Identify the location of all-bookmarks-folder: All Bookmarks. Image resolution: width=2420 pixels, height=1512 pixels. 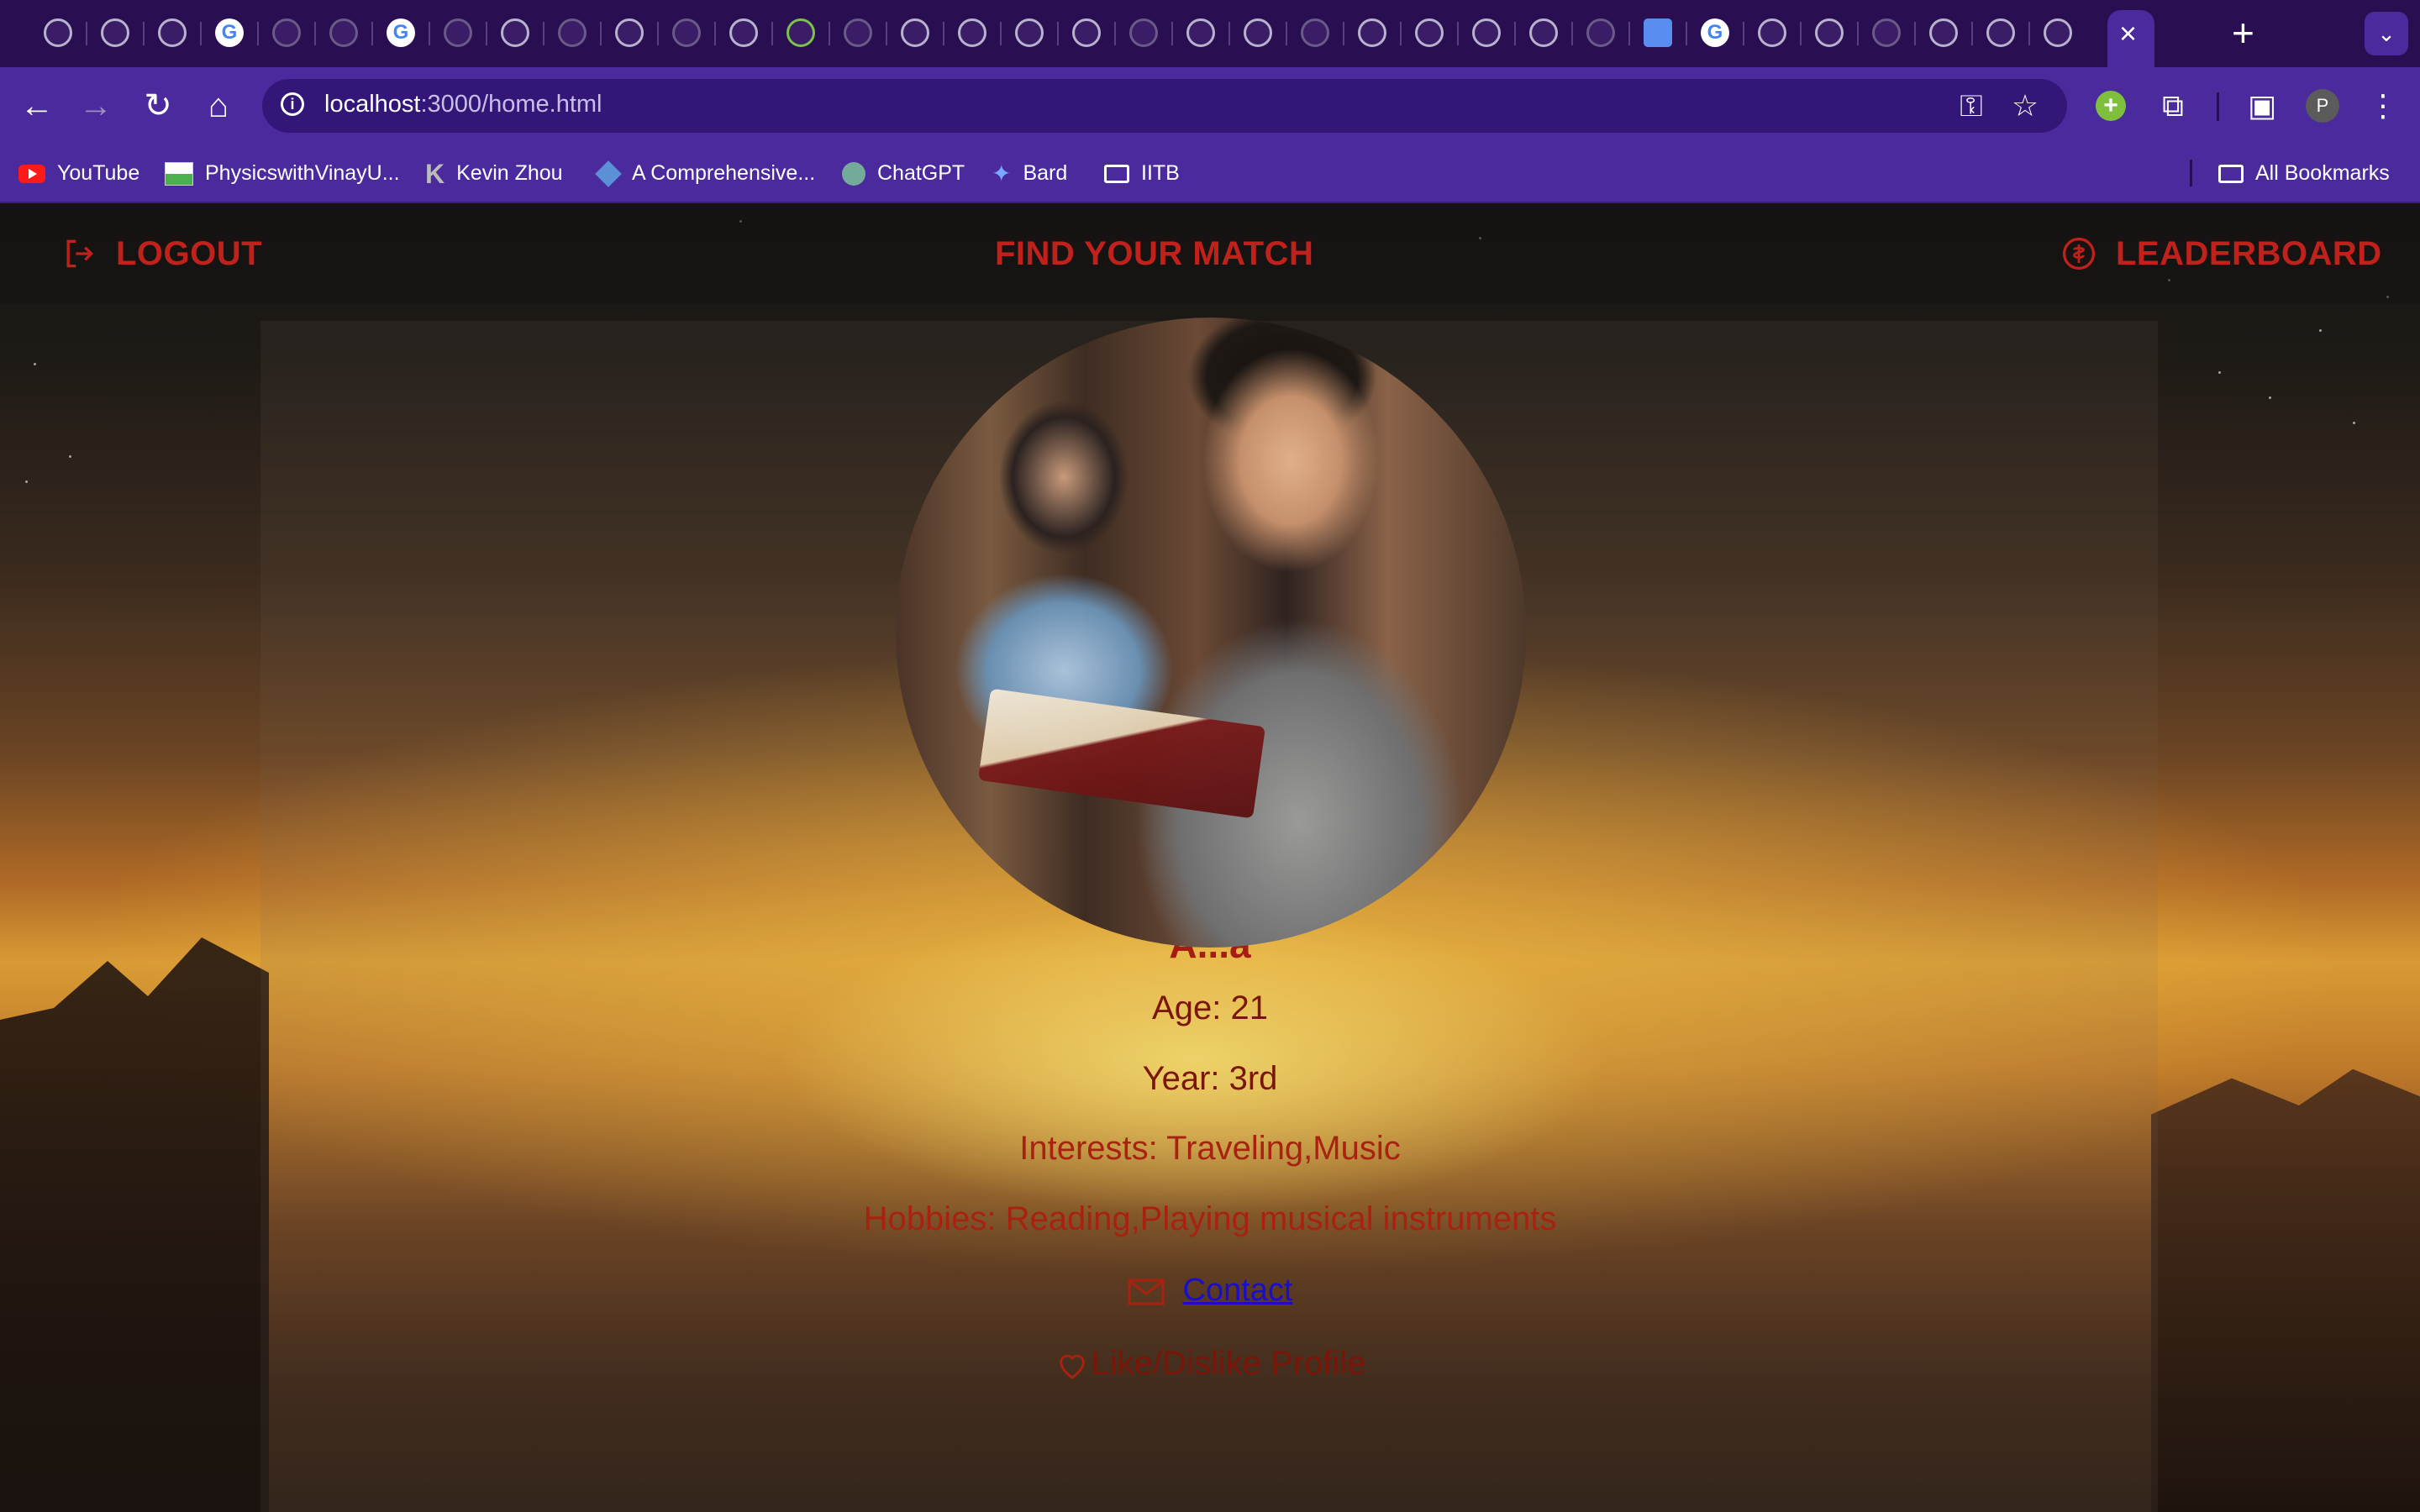
(2304, 173).